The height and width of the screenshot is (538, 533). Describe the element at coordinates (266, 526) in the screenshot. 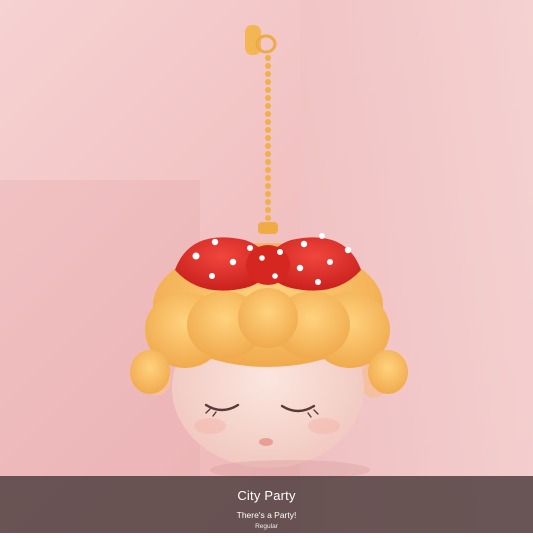

I see `variant-label: Regular` at that location.